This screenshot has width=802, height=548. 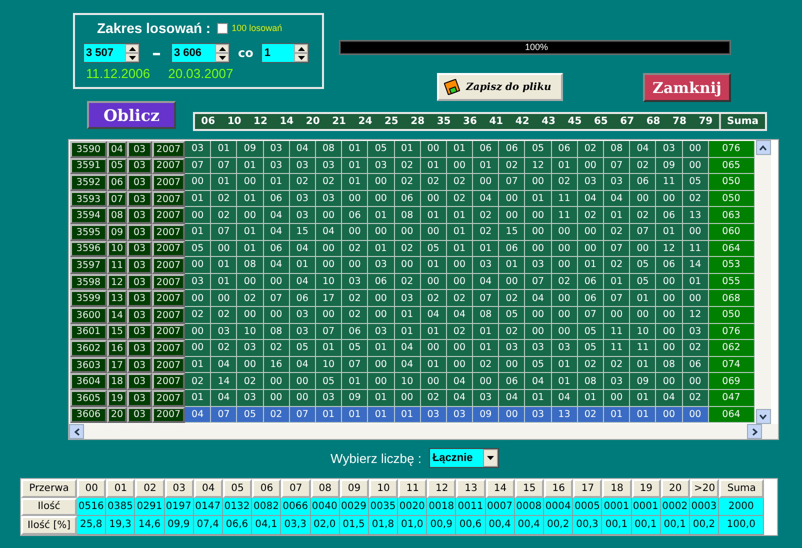 What do you see at coordinates (150, 488) in the screenshot?
I see `column-header-cell: 02` at bounding box center [150, 488].